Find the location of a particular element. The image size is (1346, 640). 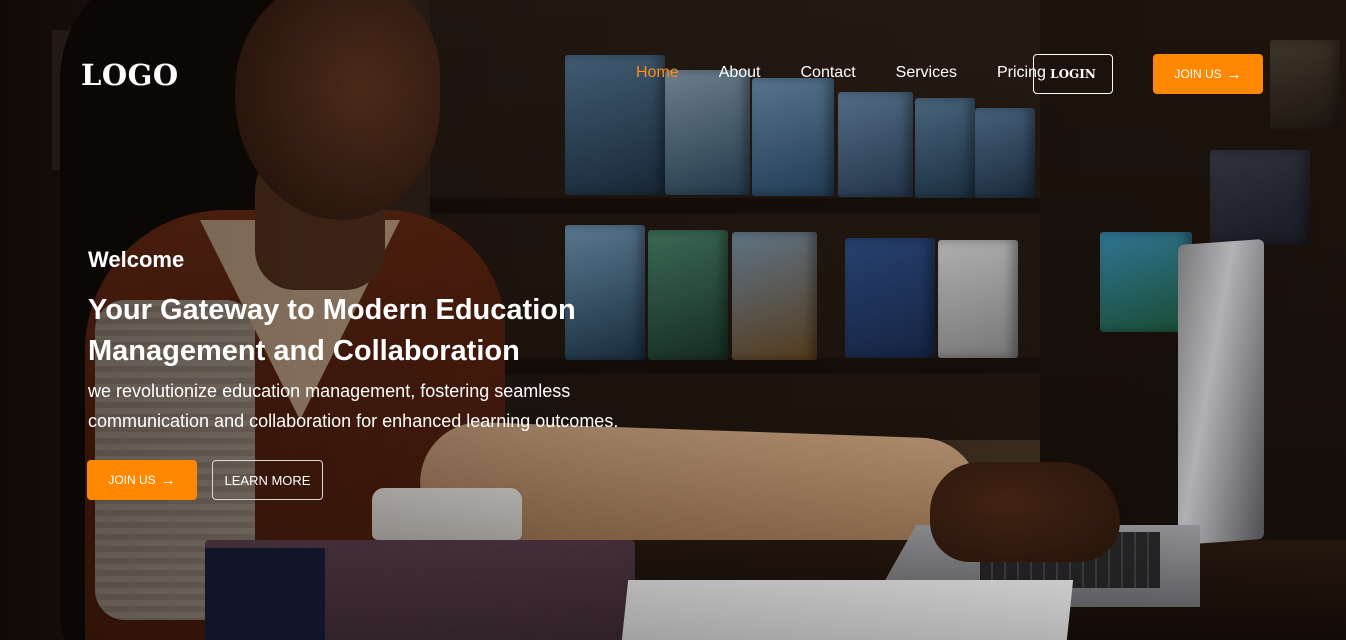

header-join-label: JOIN US is located at coordinates (1198, 74).